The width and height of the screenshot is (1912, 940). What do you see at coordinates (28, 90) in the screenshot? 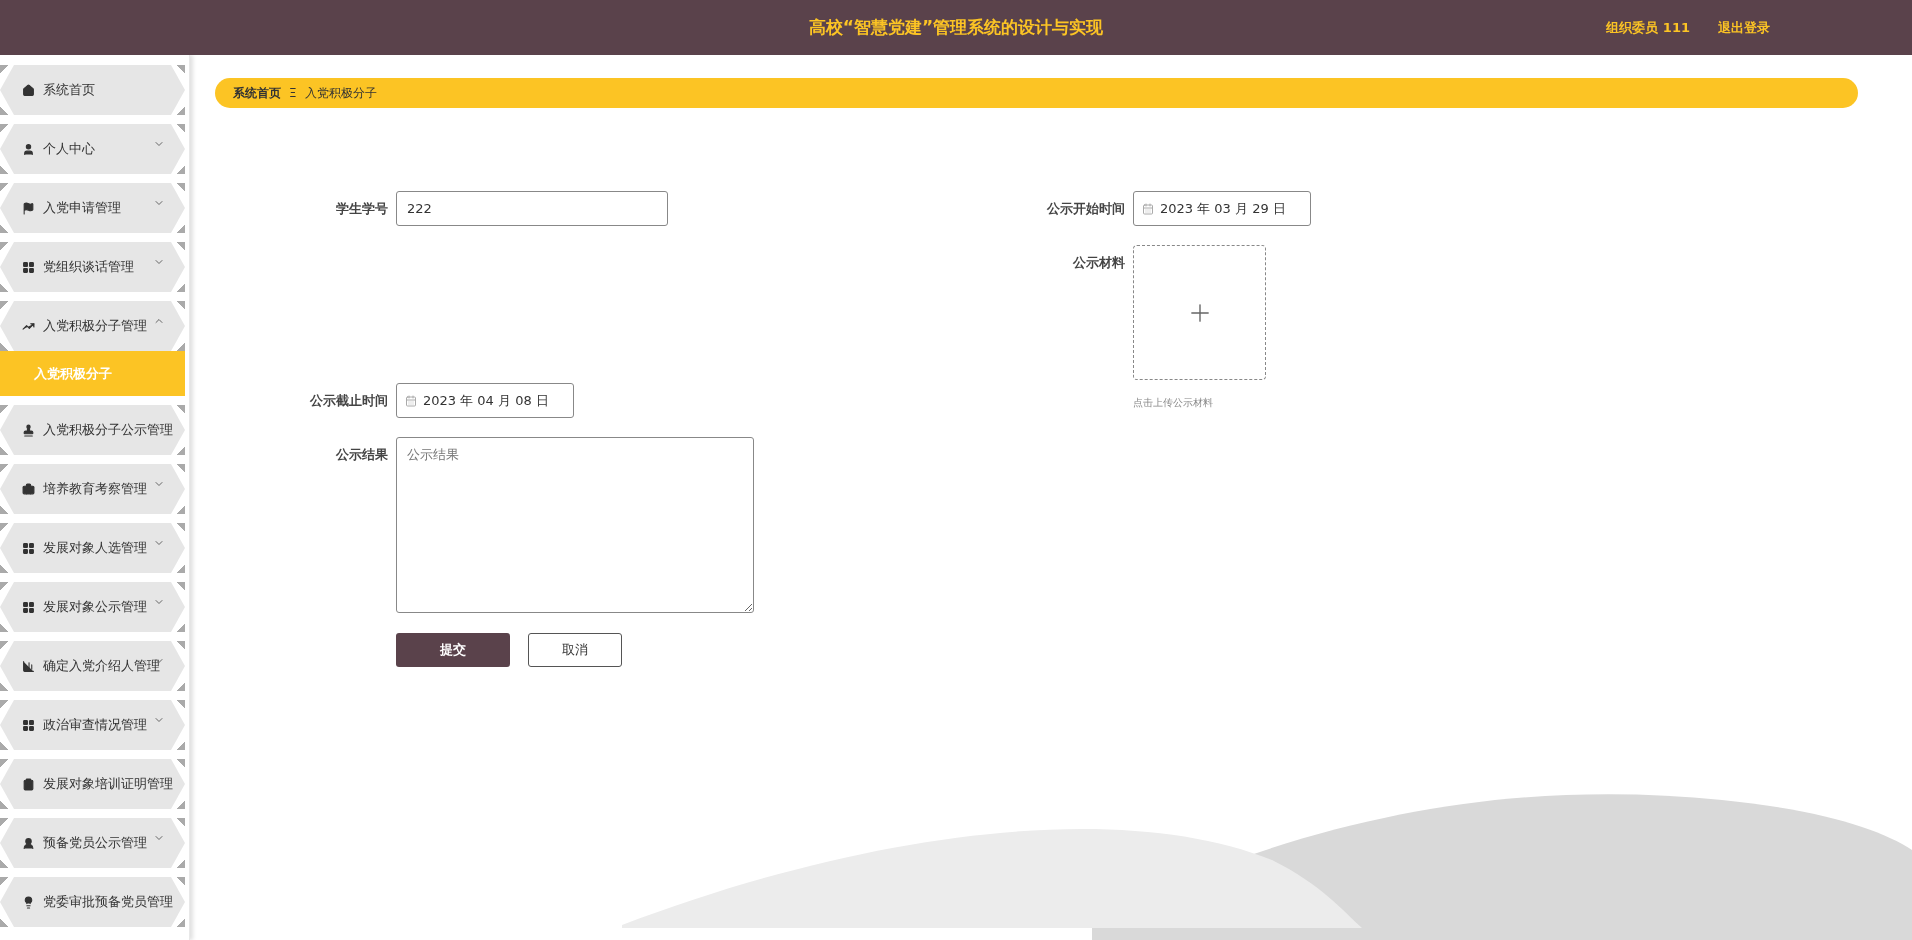
I see `home-icon` at bounding box center [28, 90].